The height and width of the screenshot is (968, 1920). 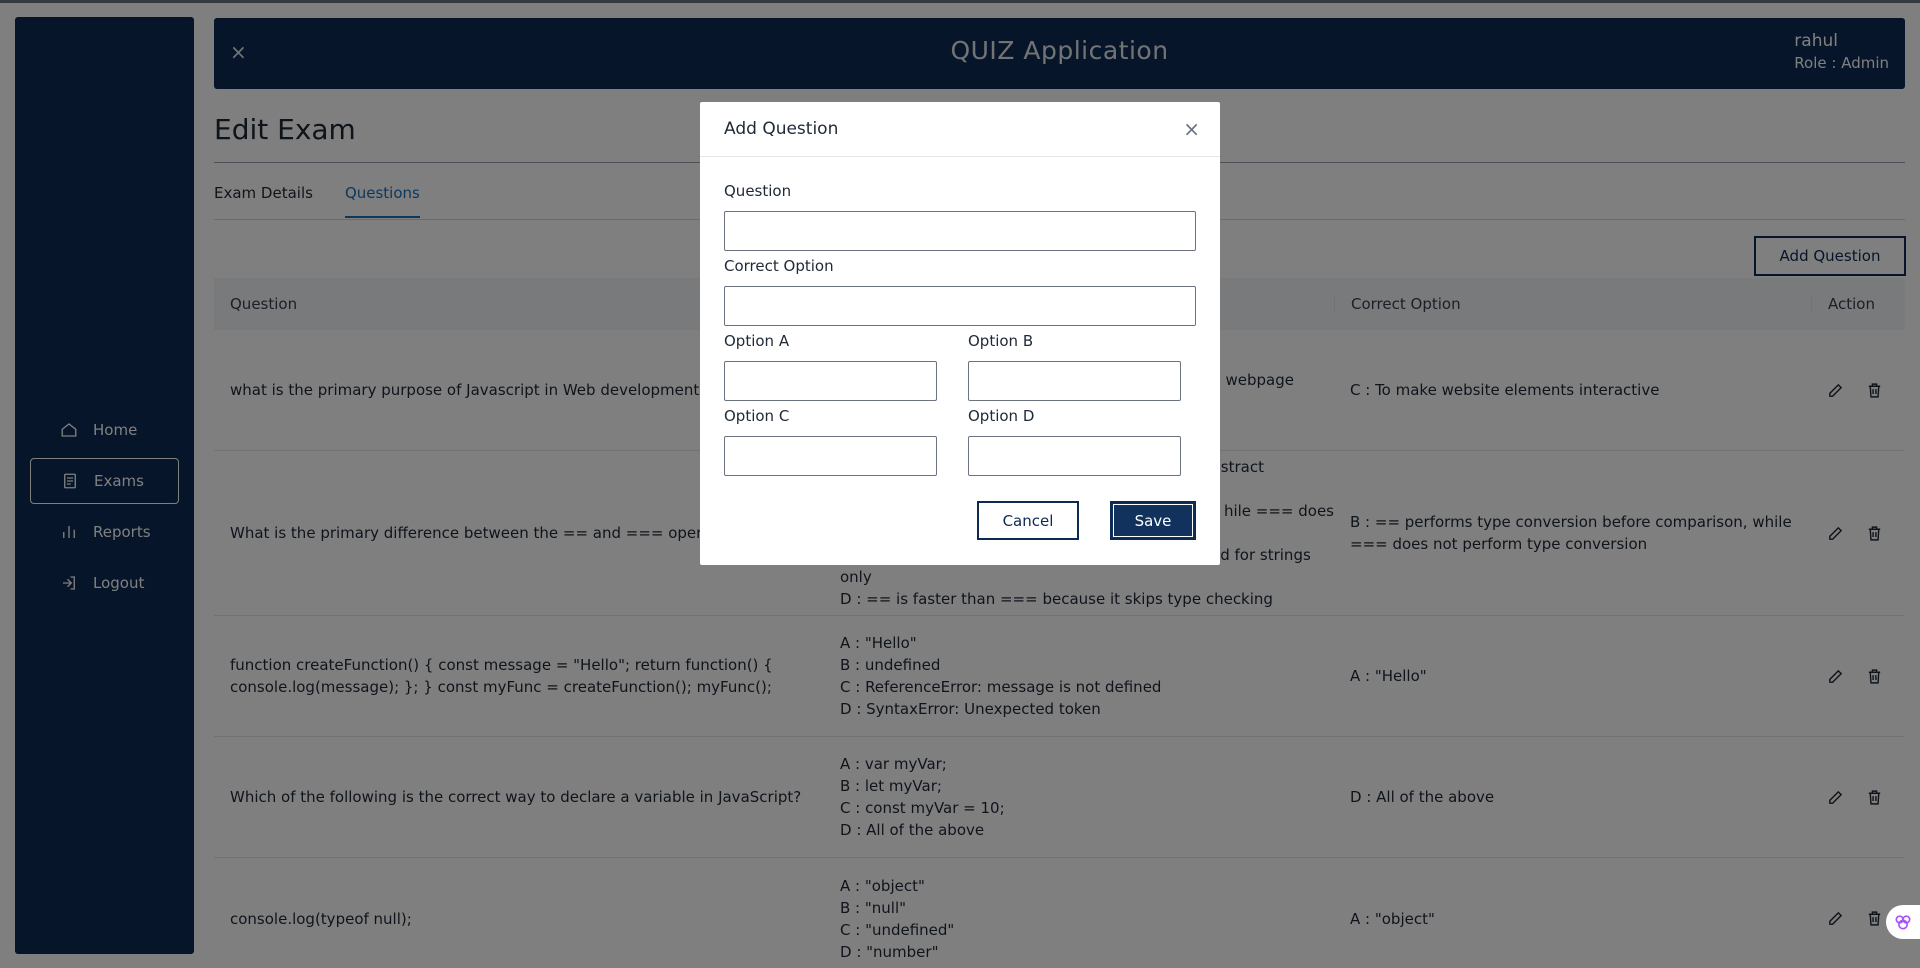 What do you see at coordinates (1153, 520) in the screenshot?
I see `save-button: Save` at bounding box center [1153, 520].